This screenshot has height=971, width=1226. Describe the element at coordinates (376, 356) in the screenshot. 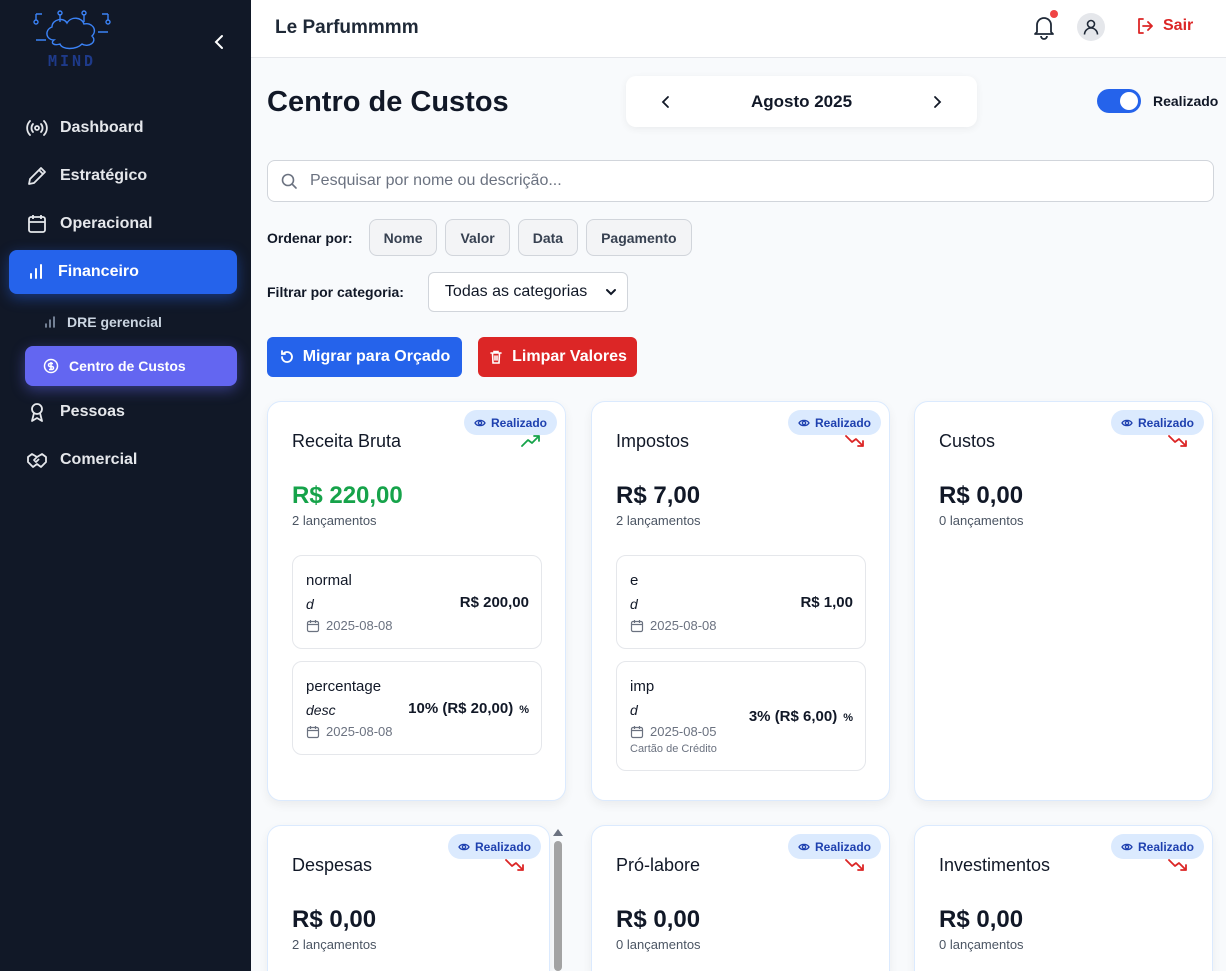

I see `migrate-label: Migrar para Orçado` at that location.